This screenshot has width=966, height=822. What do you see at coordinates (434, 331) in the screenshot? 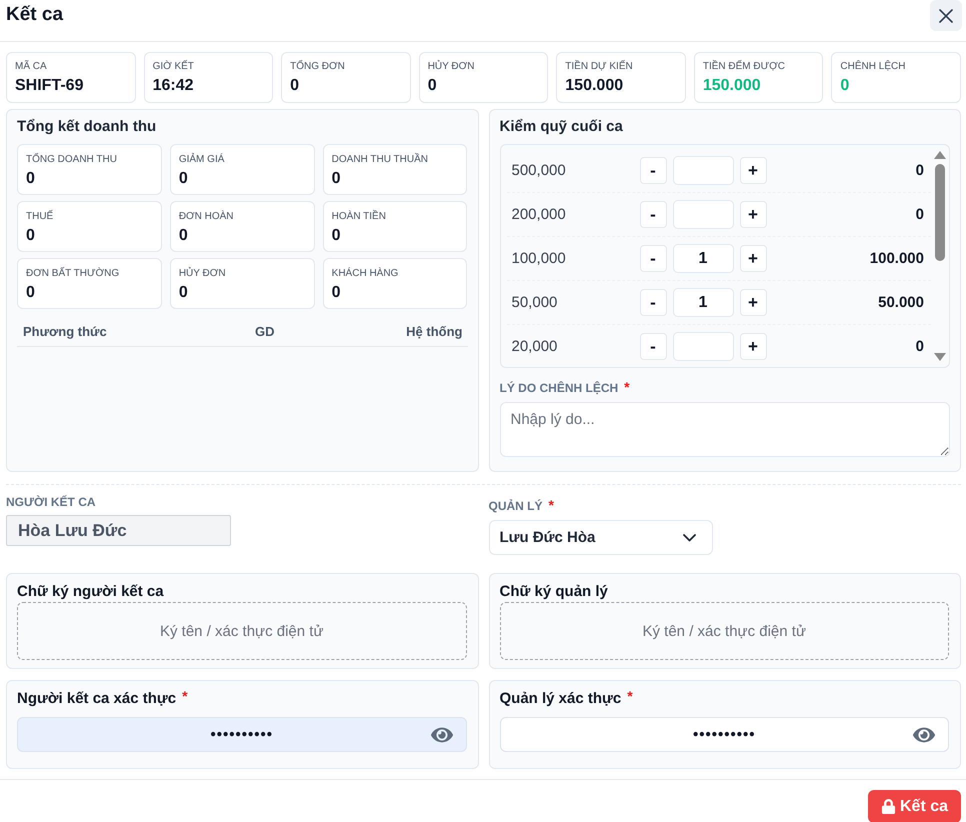
I see `column-header: Hệ thống` at bounding box center [434, 331].